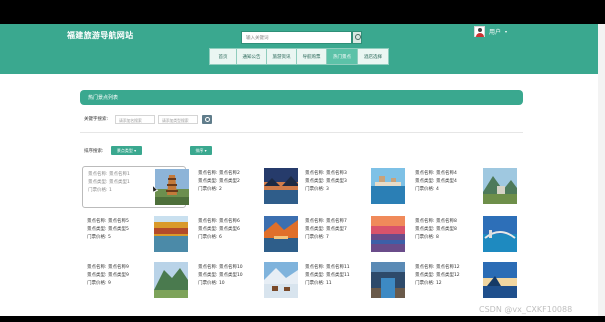 This screenshot has height=322, width=605. I want to click on attraction-type: 景点类型: 景点类型1, so click(109, 182).